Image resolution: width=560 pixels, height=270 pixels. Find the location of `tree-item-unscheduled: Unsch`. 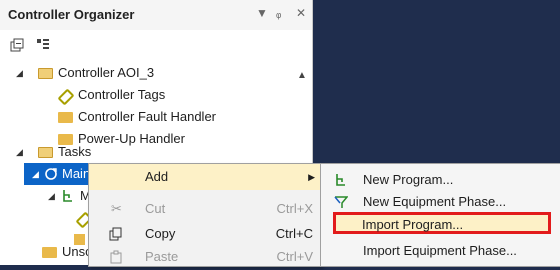

tree-item-unscheduled: Unsch is located at coordinates (49, 252).